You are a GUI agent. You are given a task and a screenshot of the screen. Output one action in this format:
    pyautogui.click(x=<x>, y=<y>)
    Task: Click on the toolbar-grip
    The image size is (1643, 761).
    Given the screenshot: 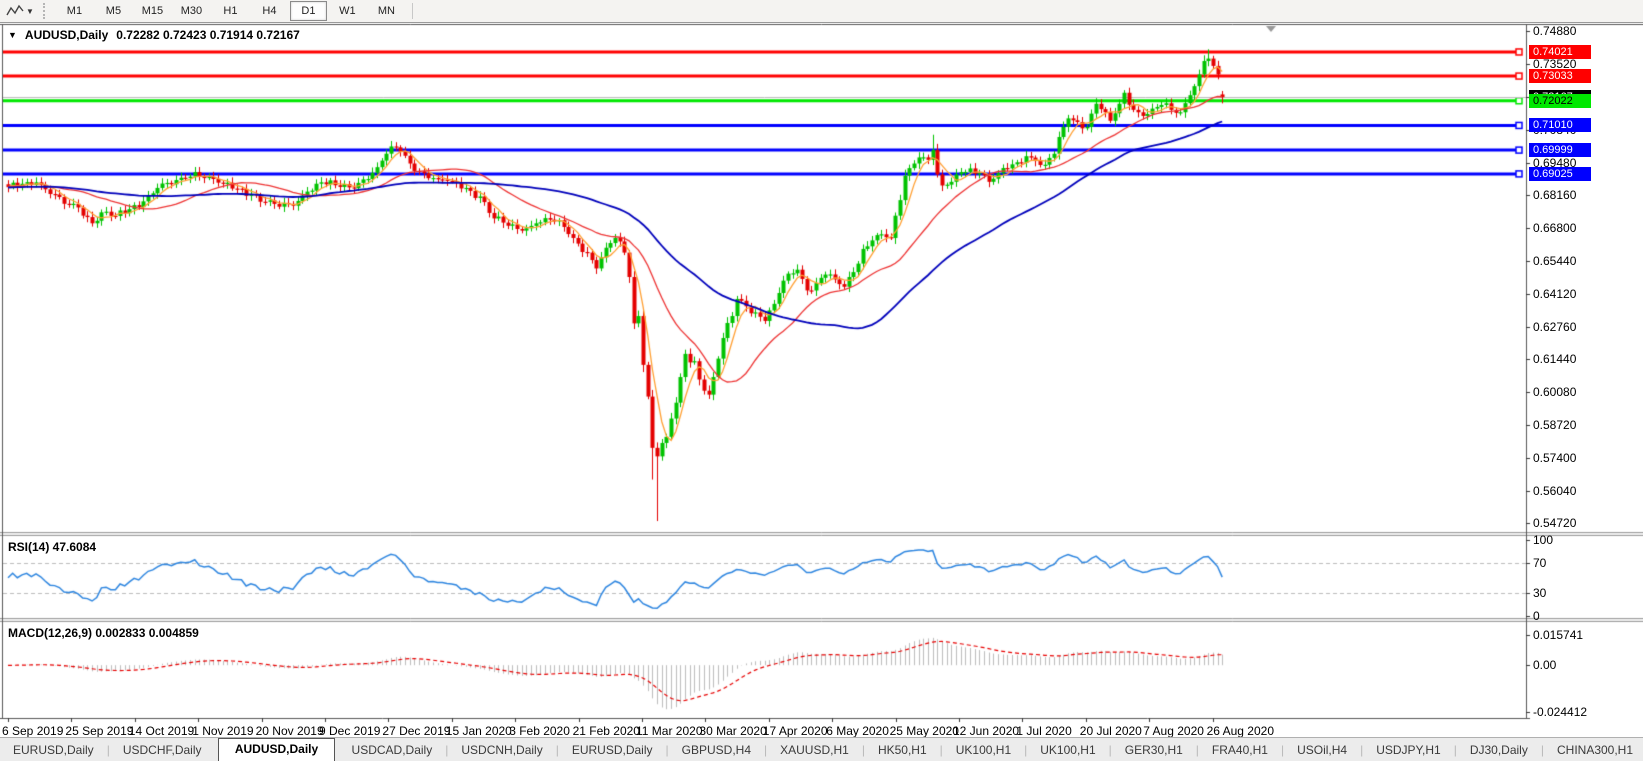 What is the action you would take?
    pyautogui.click(x=46, y=11)
    